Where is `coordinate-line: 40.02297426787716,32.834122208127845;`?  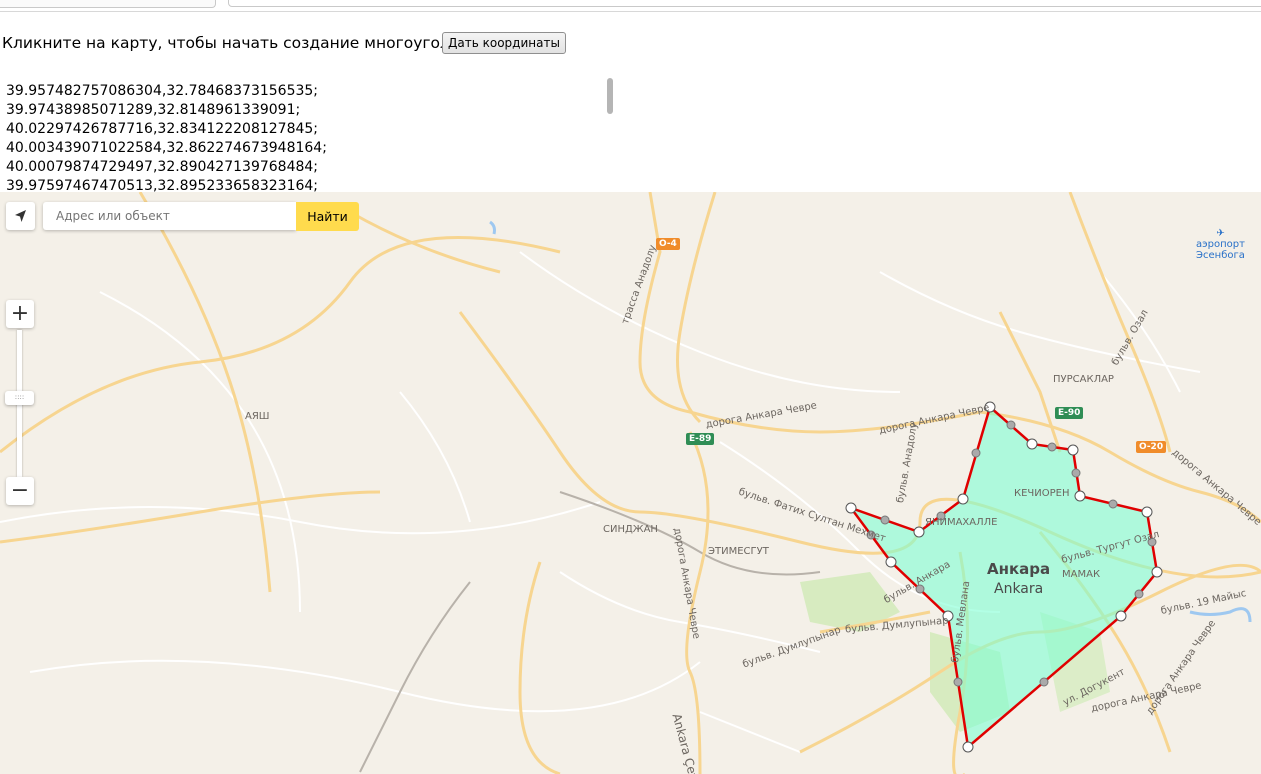 coordinate-line: 40.02297426787716,32.834122208127845; is located at coordinates (162, 129).